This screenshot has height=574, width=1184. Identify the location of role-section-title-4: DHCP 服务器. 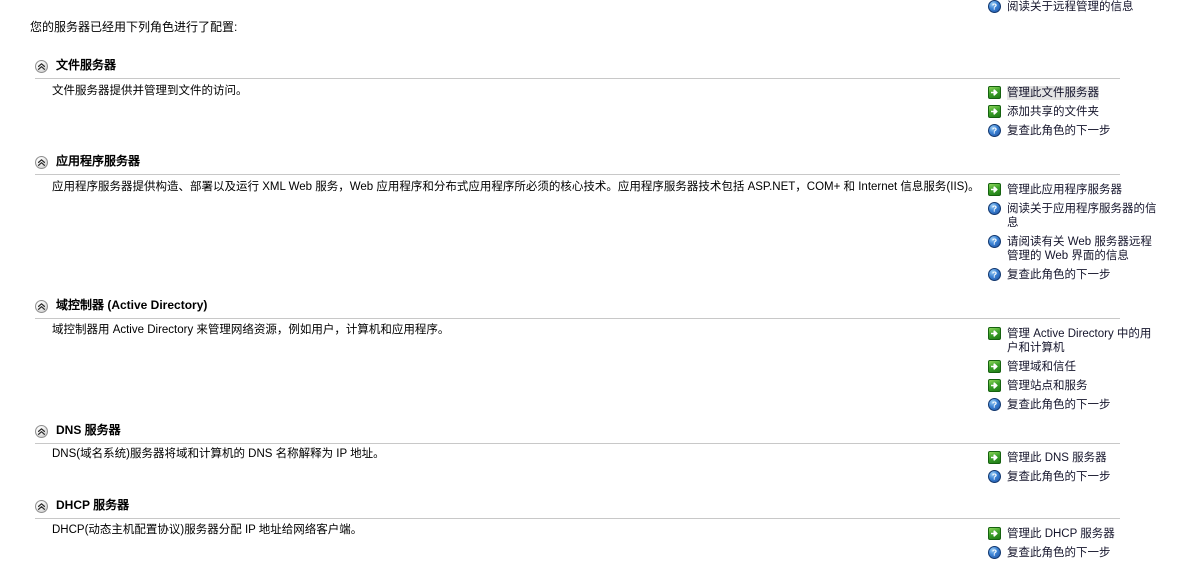
(93, 505).